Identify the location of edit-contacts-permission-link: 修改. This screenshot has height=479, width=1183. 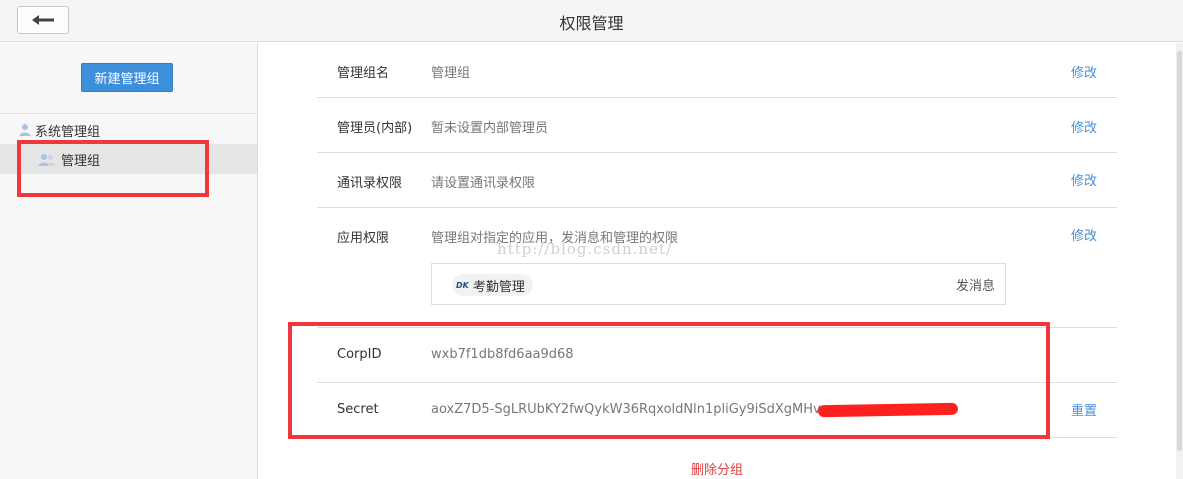
(1084, 179).